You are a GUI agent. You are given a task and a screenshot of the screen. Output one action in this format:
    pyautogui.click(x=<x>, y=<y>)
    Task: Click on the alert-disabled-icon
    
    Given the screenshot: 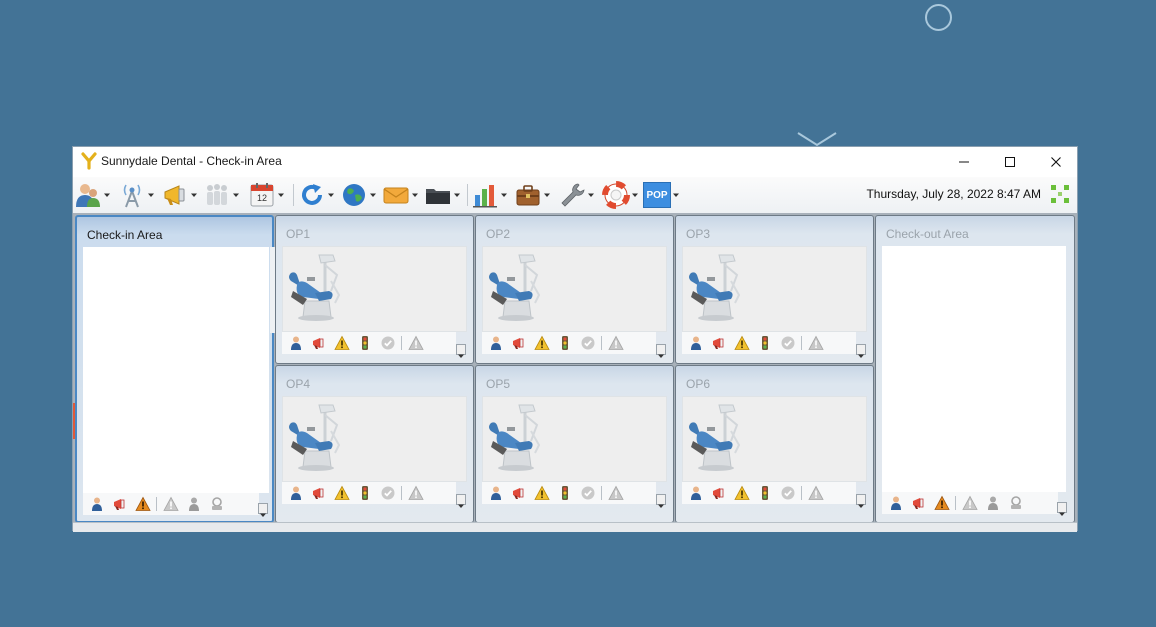 What is the action you would take?
    pyautogui.click(x=171, y=504)
    